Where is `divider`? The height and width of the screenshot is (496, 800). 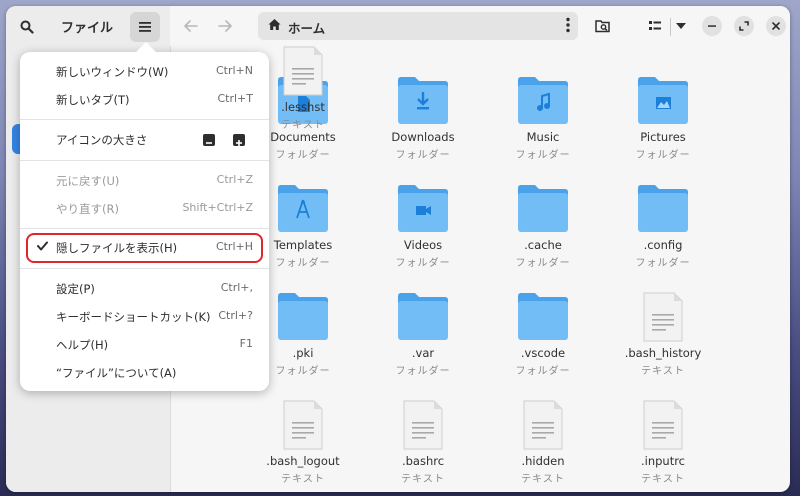
divider is located at coordinates (670, 27).